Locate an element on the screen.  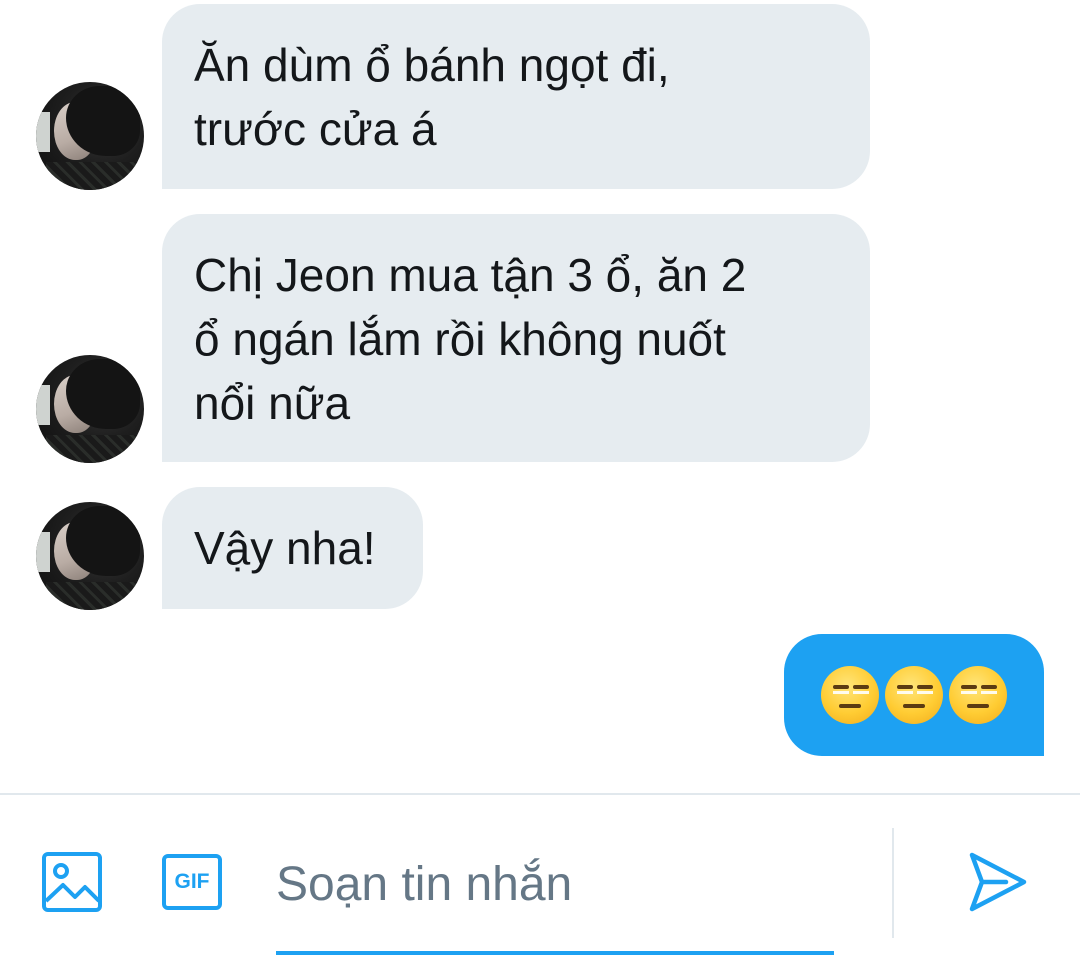
outgoing-message-bubble is located at coordinates (914, 695).